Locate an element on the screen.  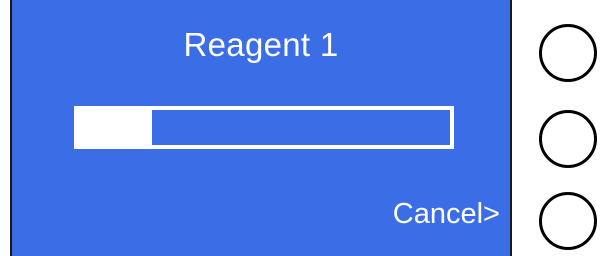
screen-title: Reagent 1 is located at coordinates (261, 44).